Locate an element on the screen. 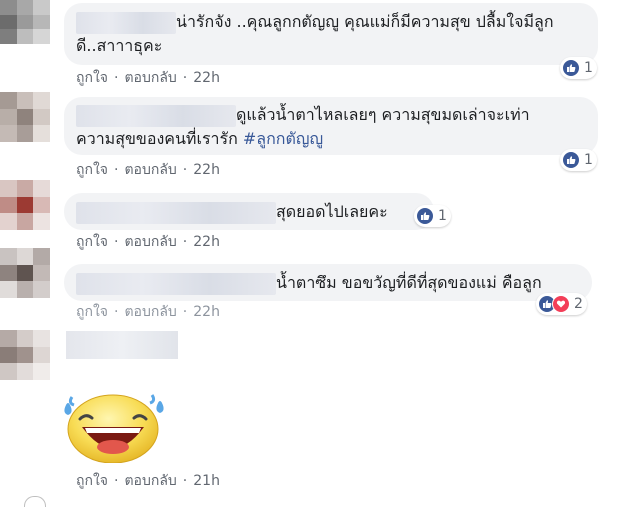  comment-text-line1: สุดยอดไปเลยคะ is located at coordinates (332, 211).